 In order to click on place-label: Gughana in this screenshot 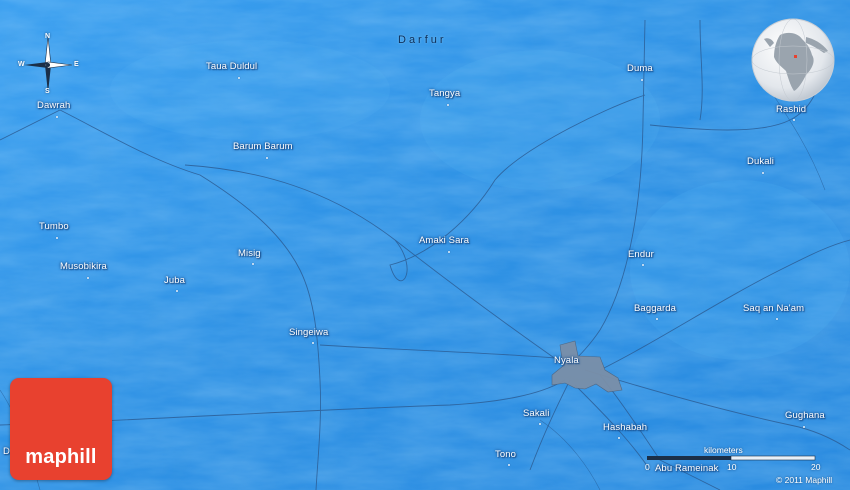, I will do `click(805, 415)`.